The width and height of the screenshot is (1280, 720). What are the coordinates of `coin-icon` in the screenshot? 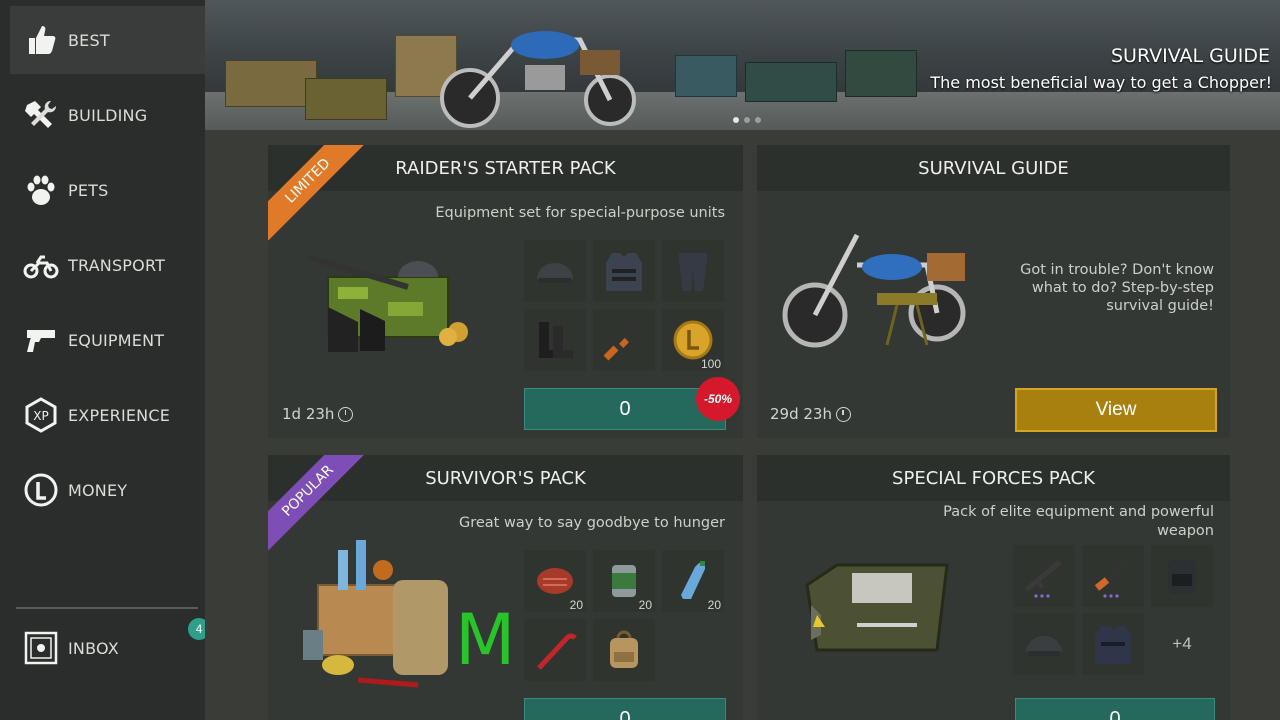 It's located at (693, 340).